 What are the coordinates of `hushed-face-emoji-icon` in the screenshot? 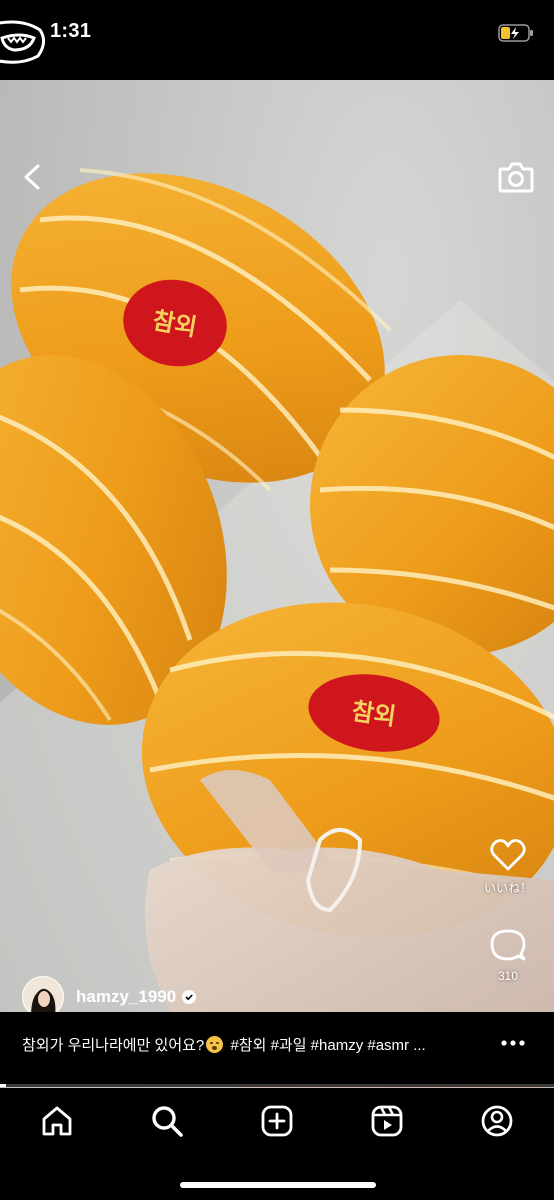 It's located at (215, 1044).